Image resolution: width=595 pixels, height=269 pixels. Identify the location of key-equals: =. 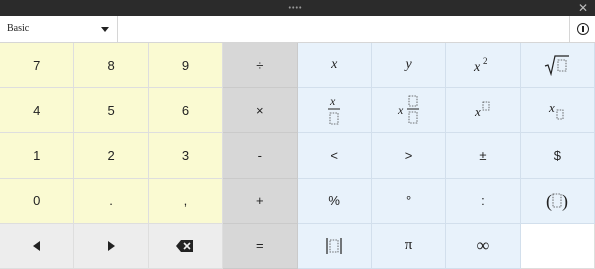
(260, 246).